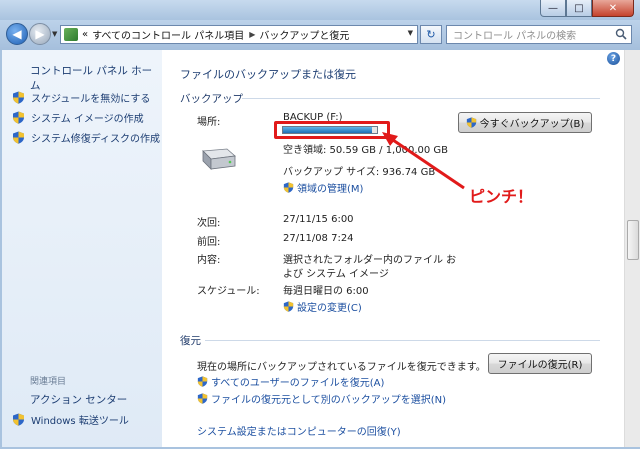  I want to click on arrow-right-icon: ▶, so click(40, 34).